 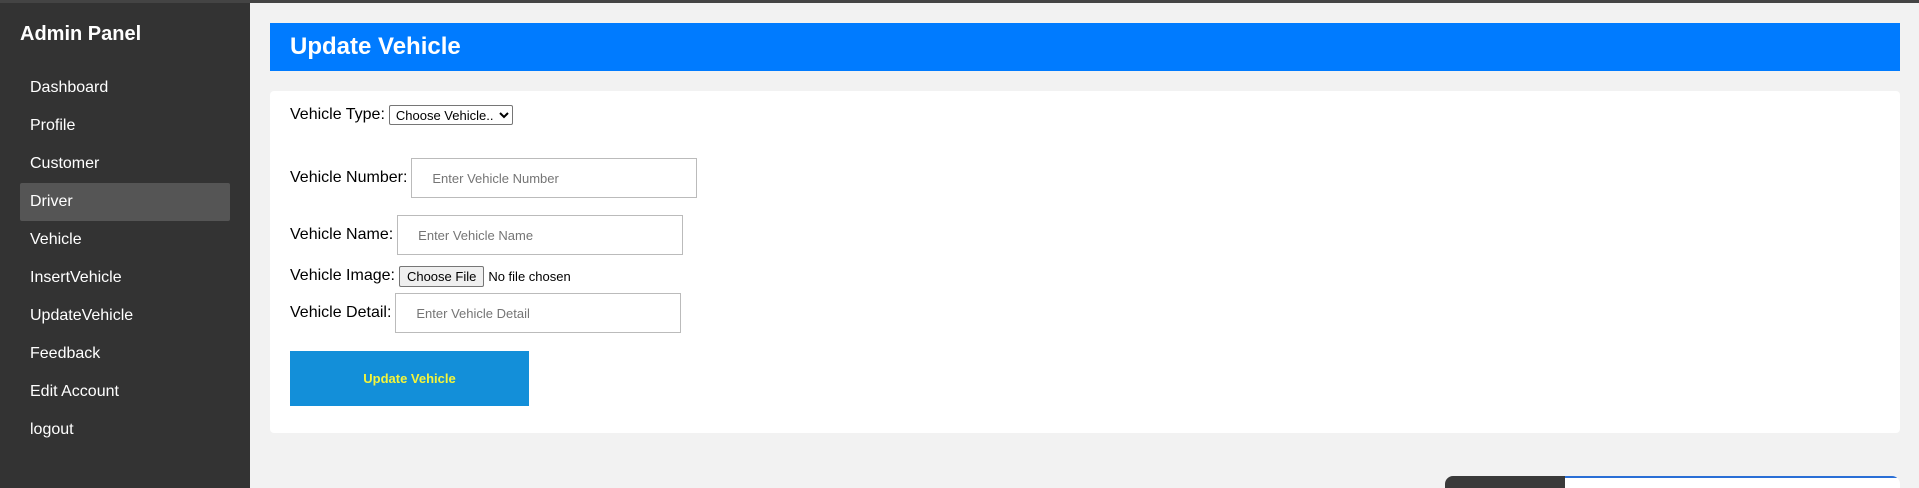 I want to click on choose-file-button: Choose File, so click(x=441, y=276).